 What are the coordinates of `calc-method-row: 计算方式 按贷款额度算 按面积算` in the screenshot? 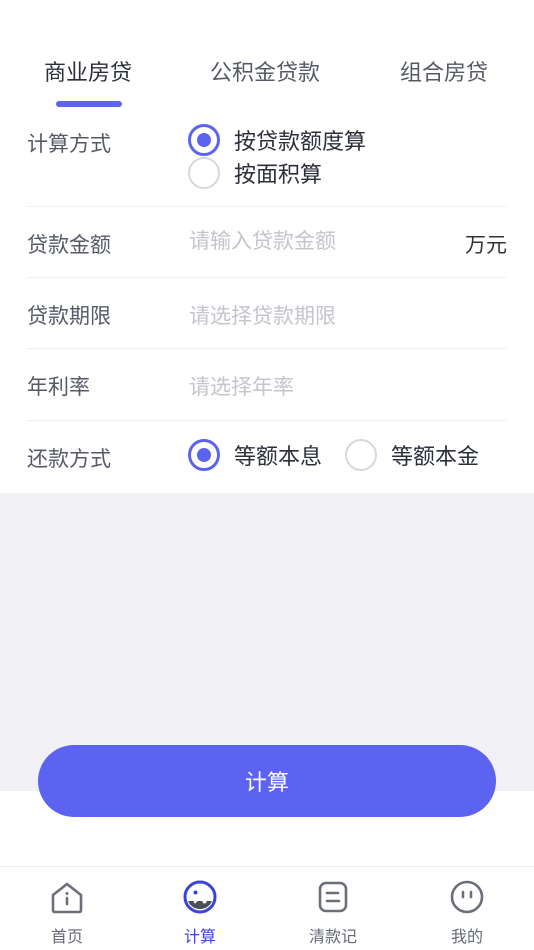 It's located at (267, 158).